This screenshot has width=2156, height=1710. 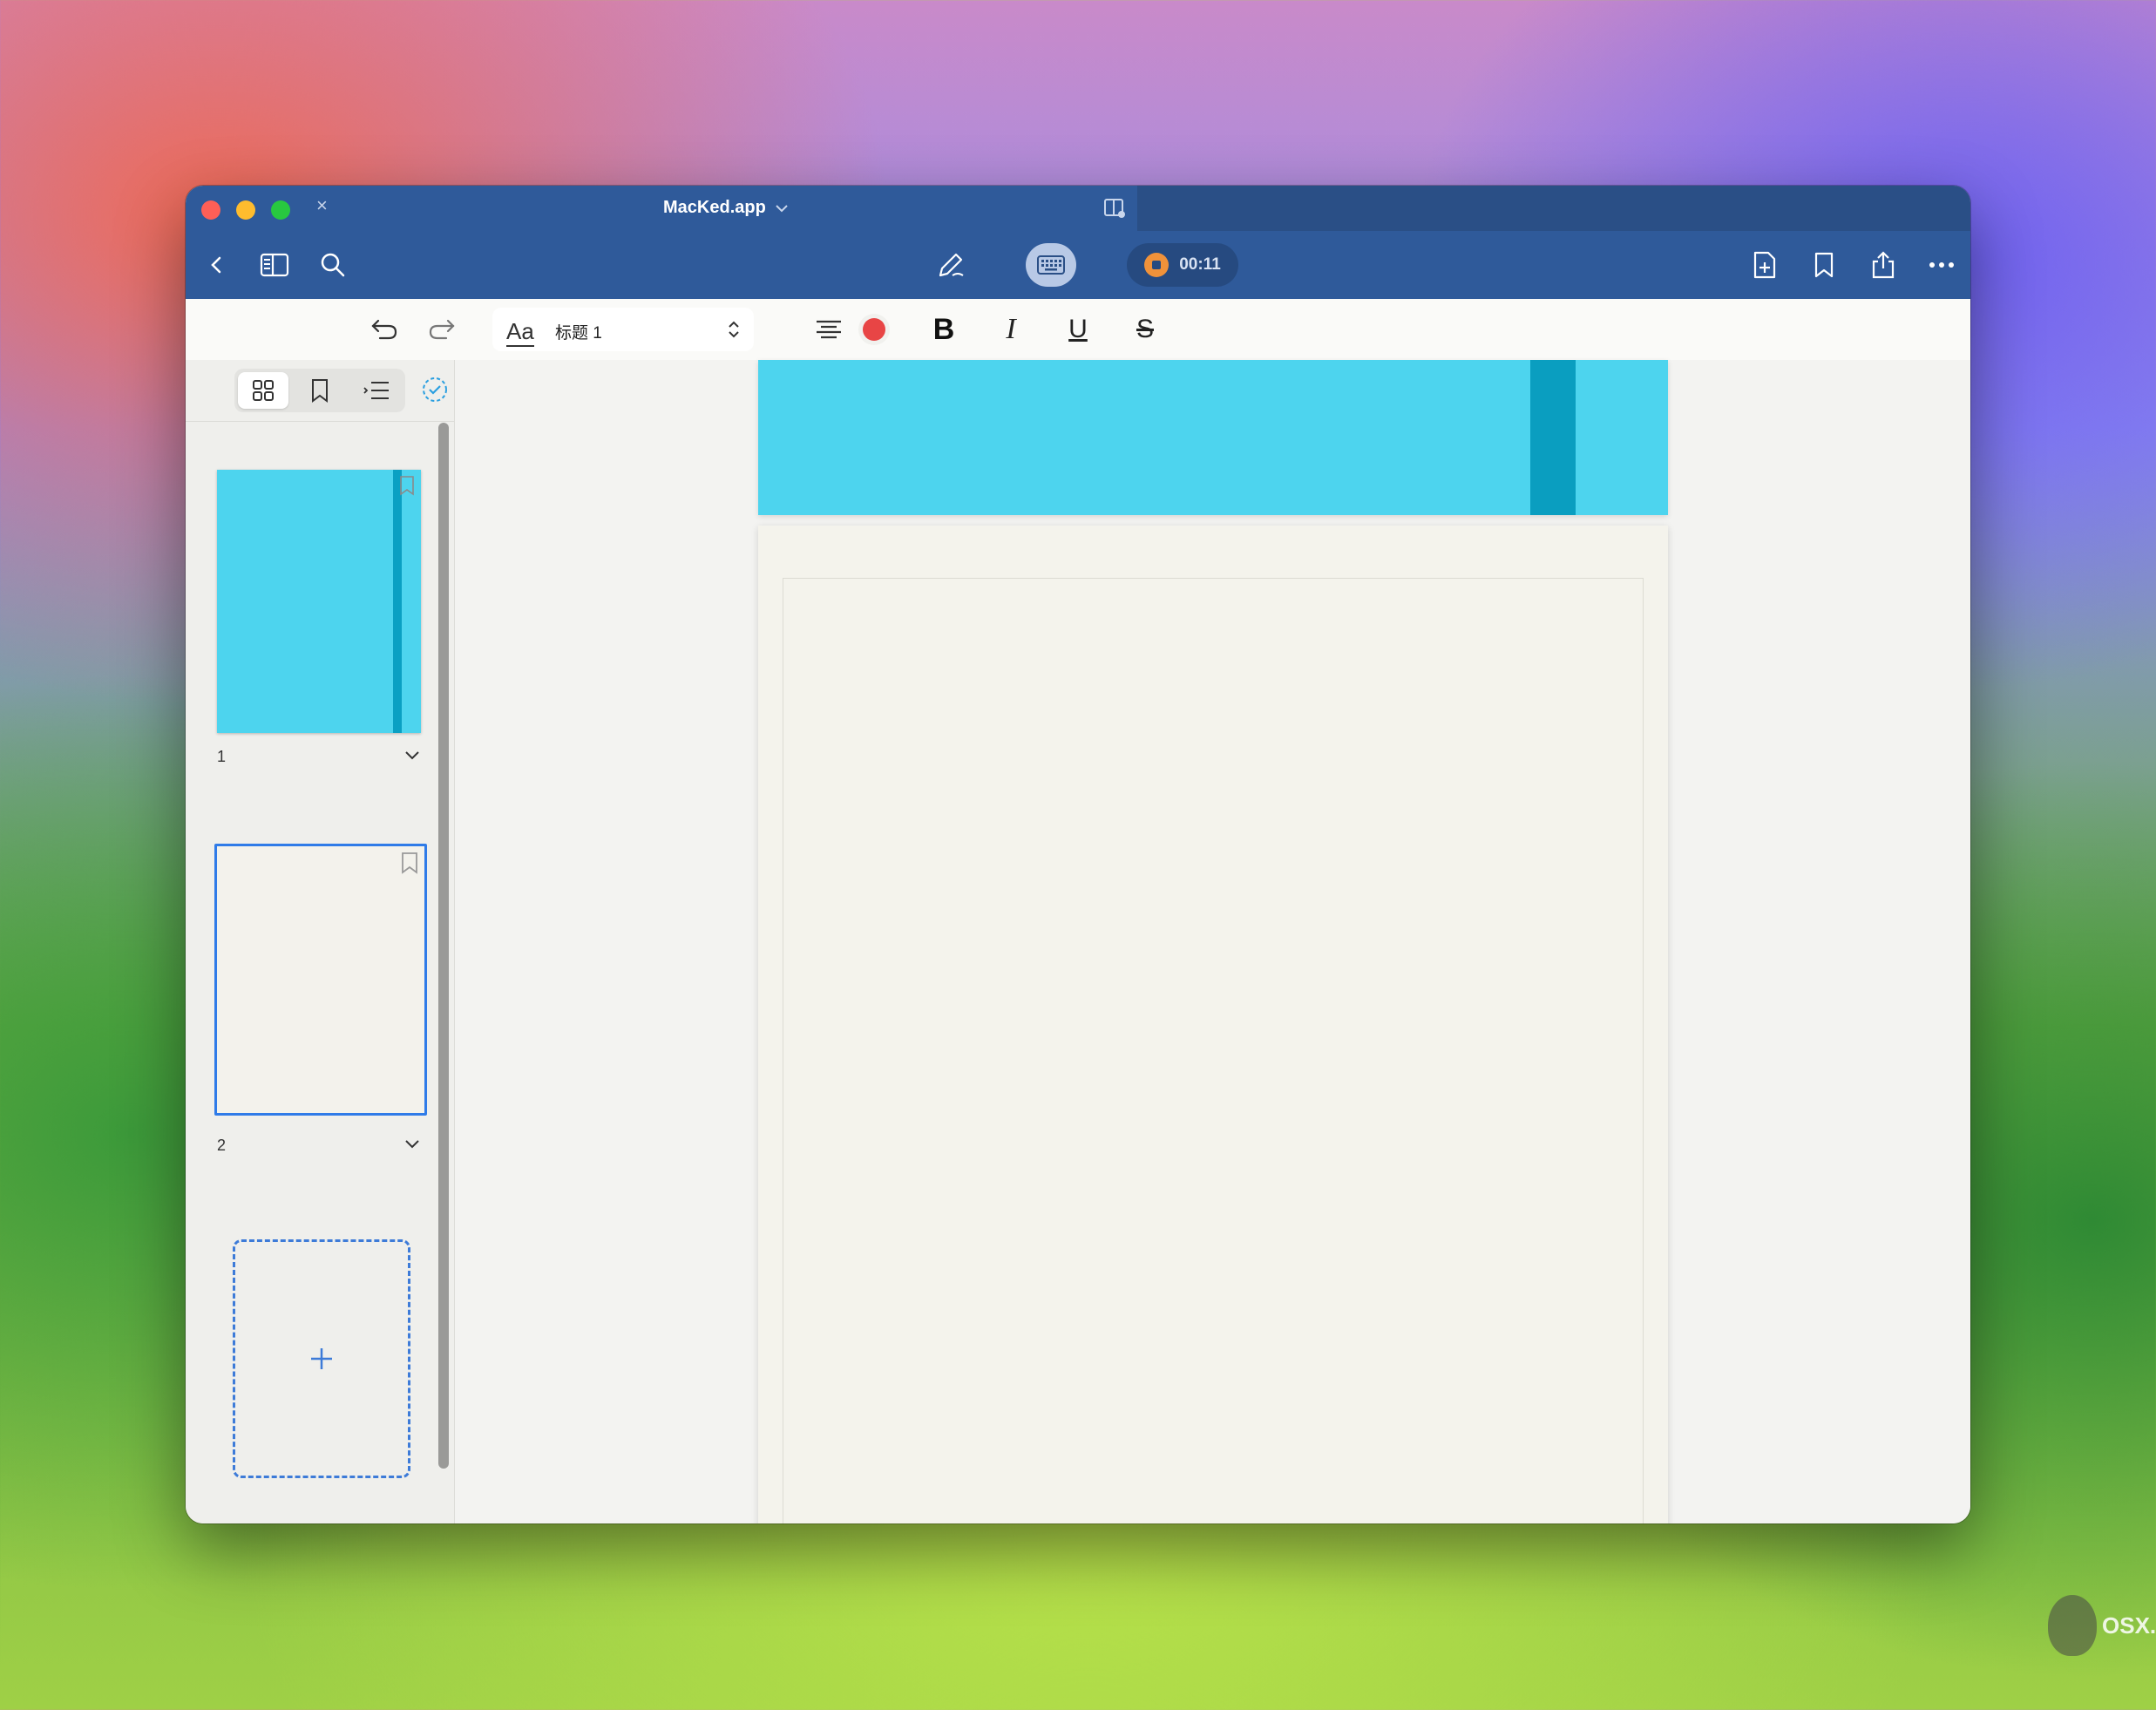 I want to click on search-icon, so click(x=333, y=265).